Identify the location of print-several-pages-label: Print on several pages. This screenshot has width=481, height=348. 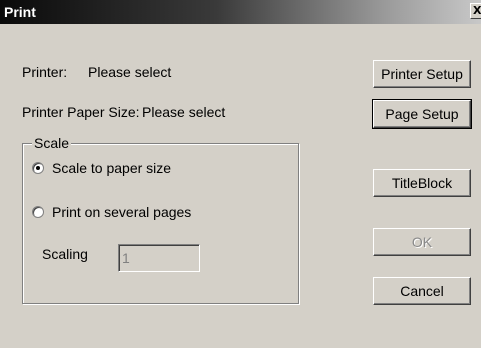
(121, 212).